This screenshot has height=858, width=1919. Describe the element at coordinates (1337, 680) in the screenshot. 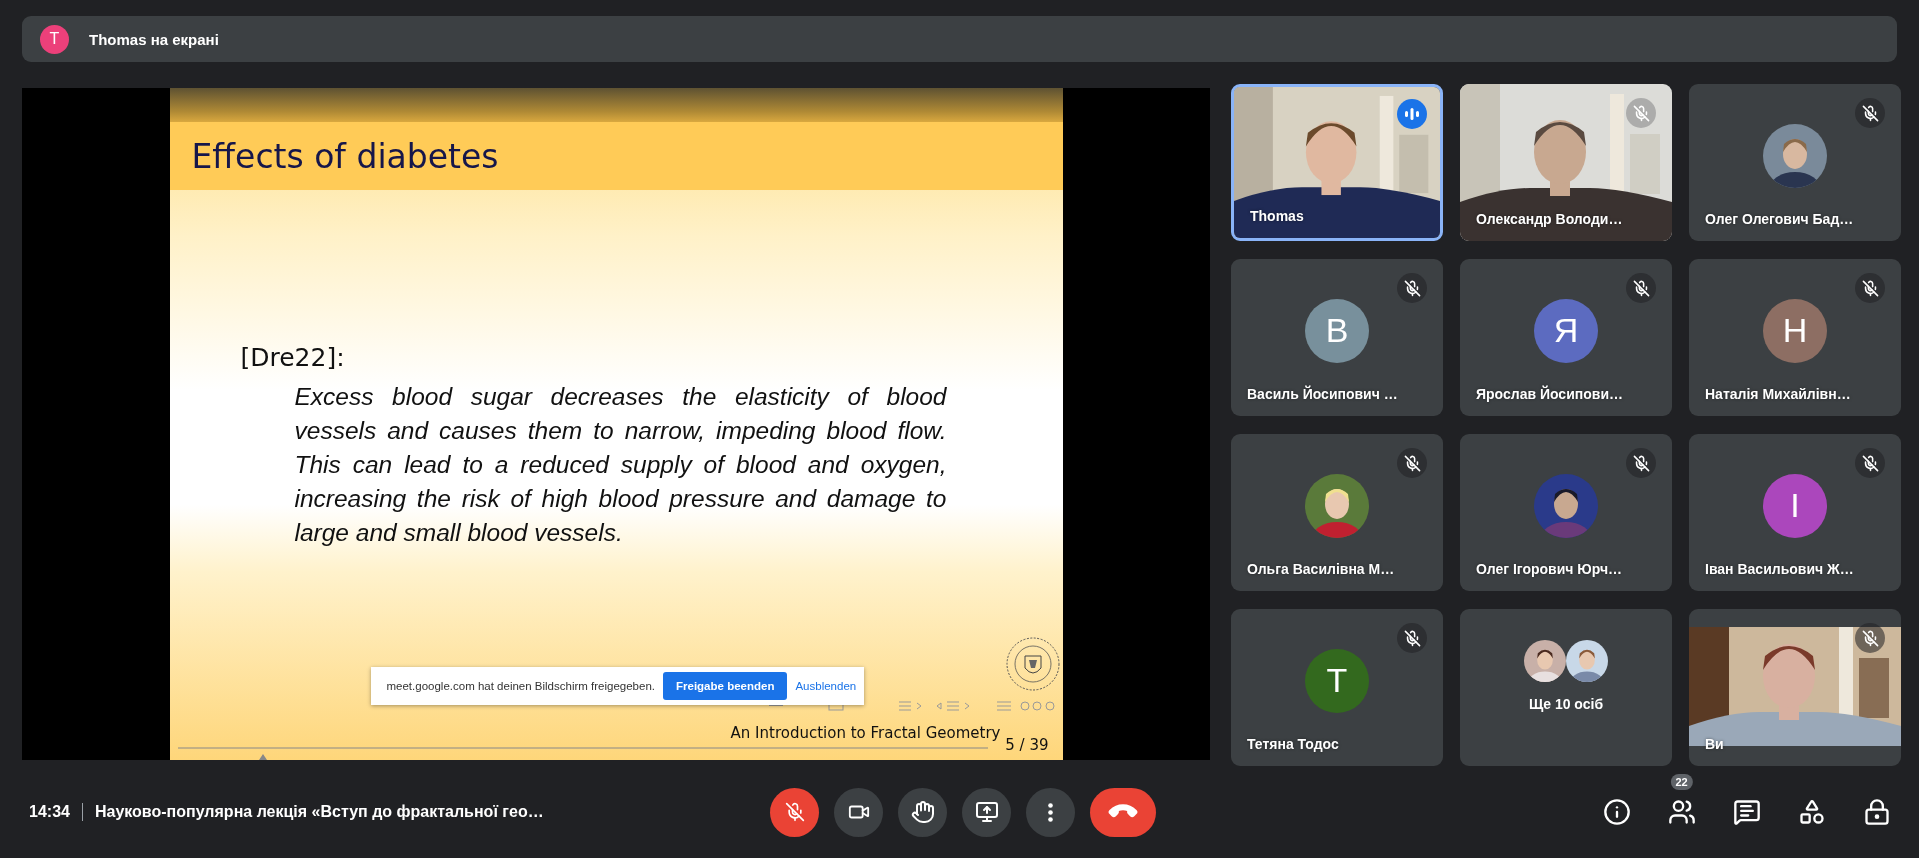

I see `avatar: Т` at that location.